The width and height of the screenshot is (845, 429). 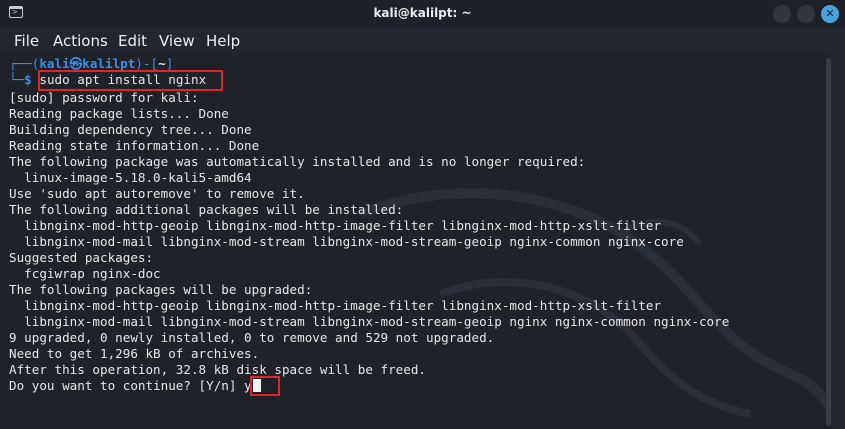 What do you see at coordinates (130, 129) in the screenshot?
I see `output-line: Building dependency tree... Done` at bounding box center [130, 129].